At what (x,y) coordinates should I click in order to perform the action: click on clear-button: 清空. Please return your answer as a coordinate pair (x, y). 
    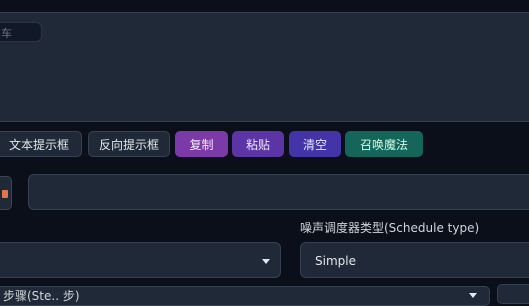
    Looking at the image, I should click on (315, 144).